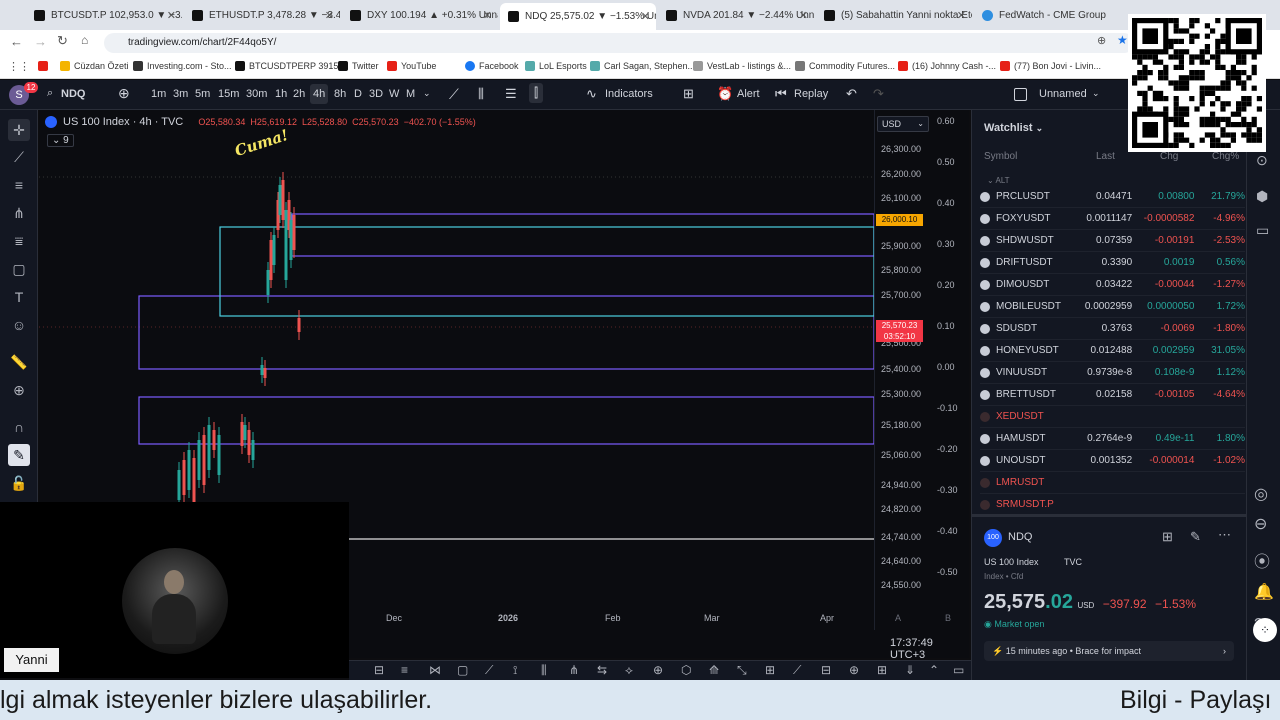 The image size is (1280, 720). I want to click on tool-icon: ⟋, so click(489, 670).